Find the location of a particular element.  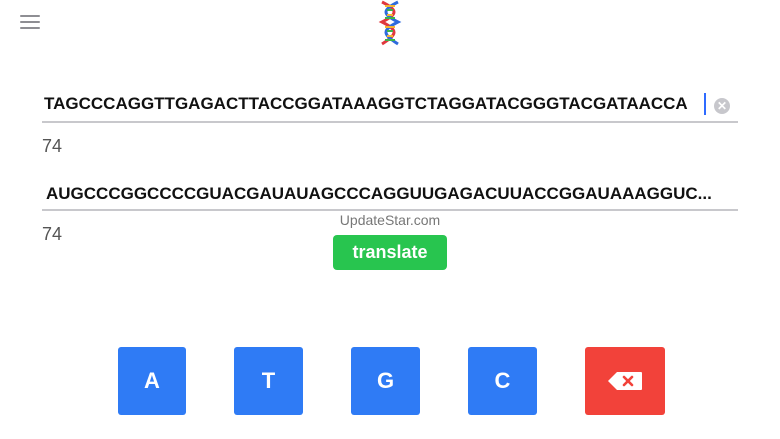

key-t-button: T is located at coordinates (268, 381).